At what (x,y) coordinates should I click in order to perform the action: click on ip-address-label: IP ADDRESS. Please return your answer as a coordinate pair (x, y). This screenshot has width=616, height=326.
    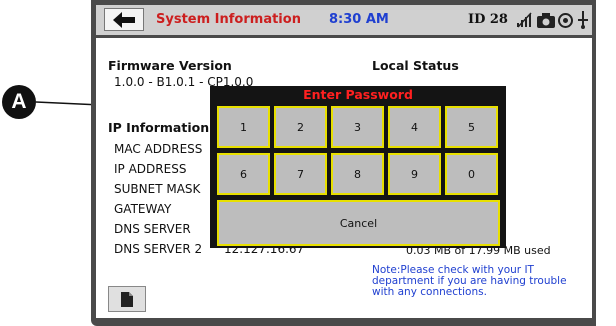
    Looking at the image, I should click on (150, 169).